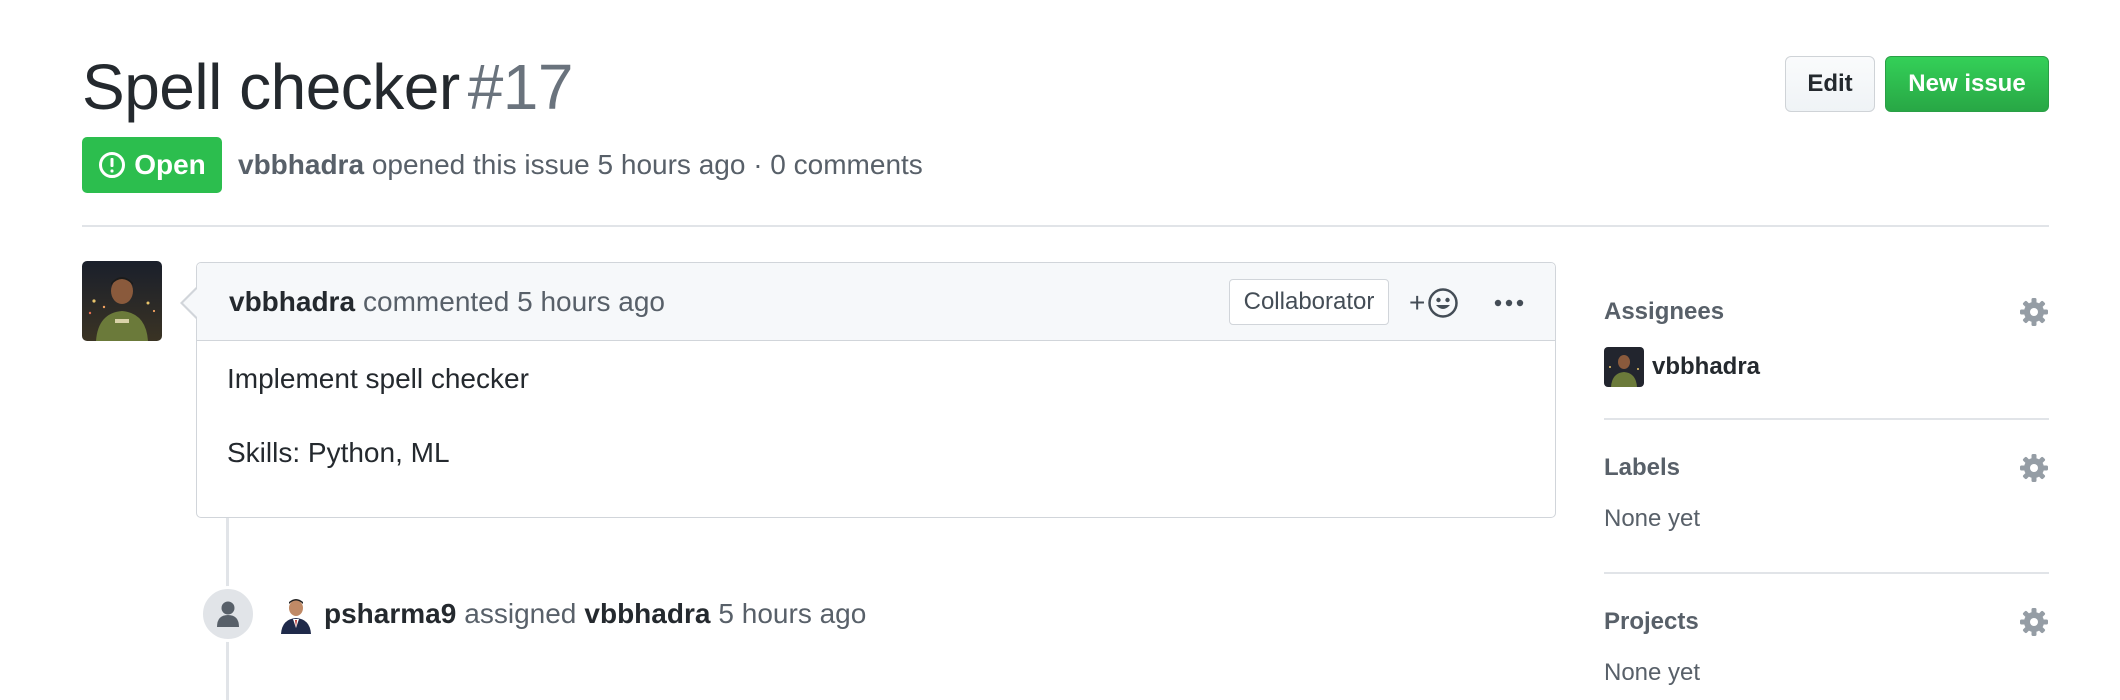 This screenshot has height=700, width=2120. What do you see at coordinates (271, 87) in the screenshot?
I see `issue-title-text: Spell checker` at bounding box center [271, 87].